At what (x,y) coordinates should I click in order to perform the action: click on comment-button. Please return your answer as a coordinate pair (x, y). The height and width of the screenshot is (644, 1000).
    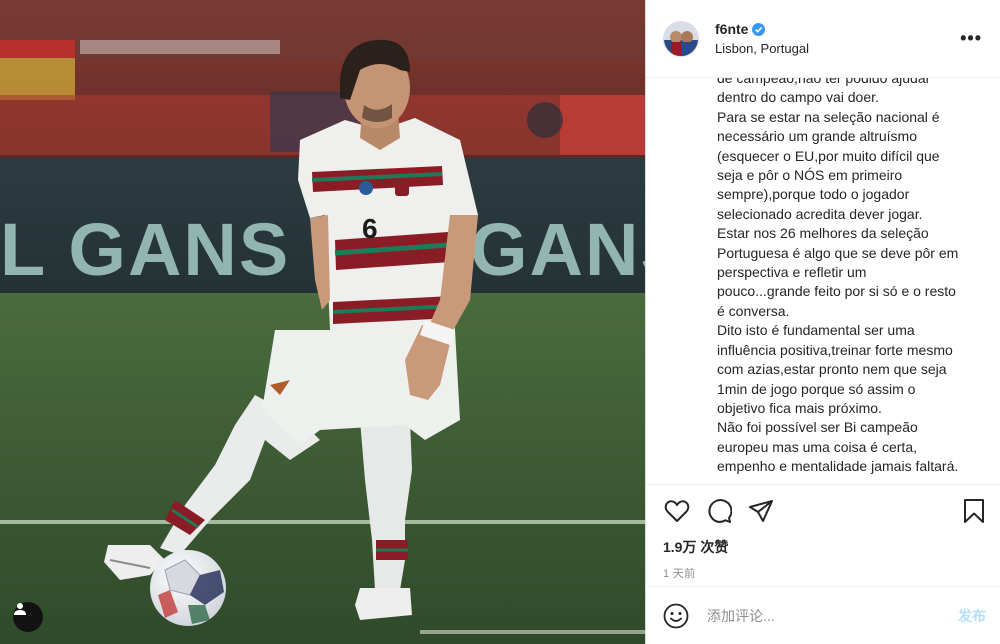
    Looking at the image, I should click on (719, 511).